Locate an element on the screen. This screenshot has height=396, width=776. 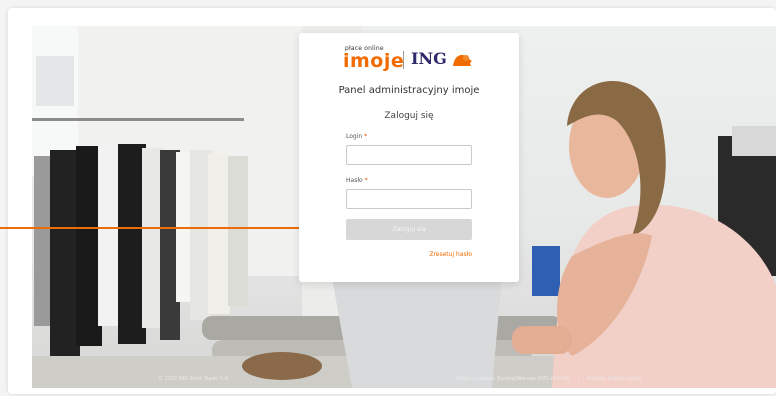
login-label: Login * is located at coordinates (356, 136).